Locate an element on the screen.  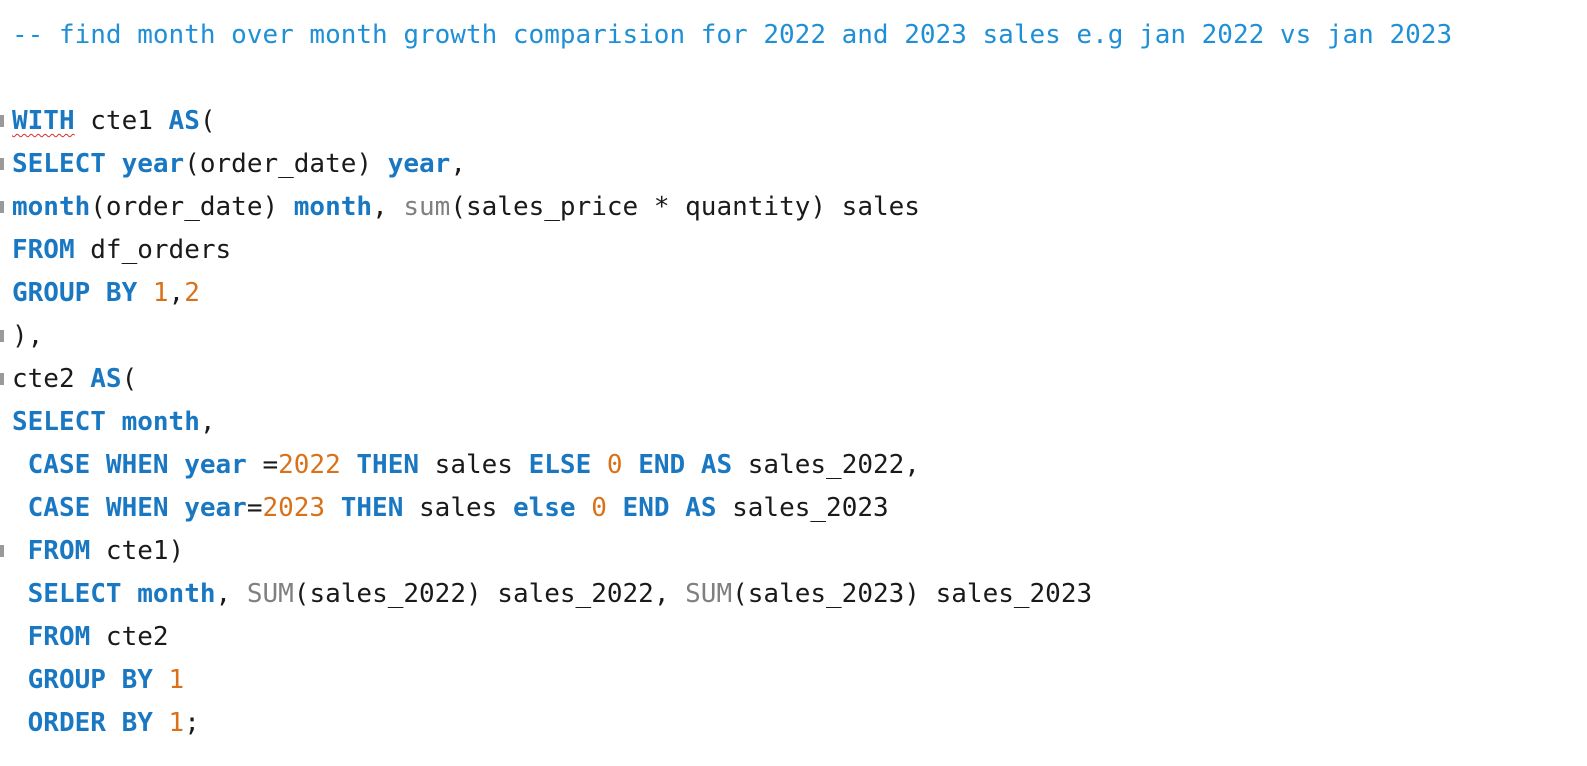
code-token: sales_2022, is located at coordinates (826, 465).